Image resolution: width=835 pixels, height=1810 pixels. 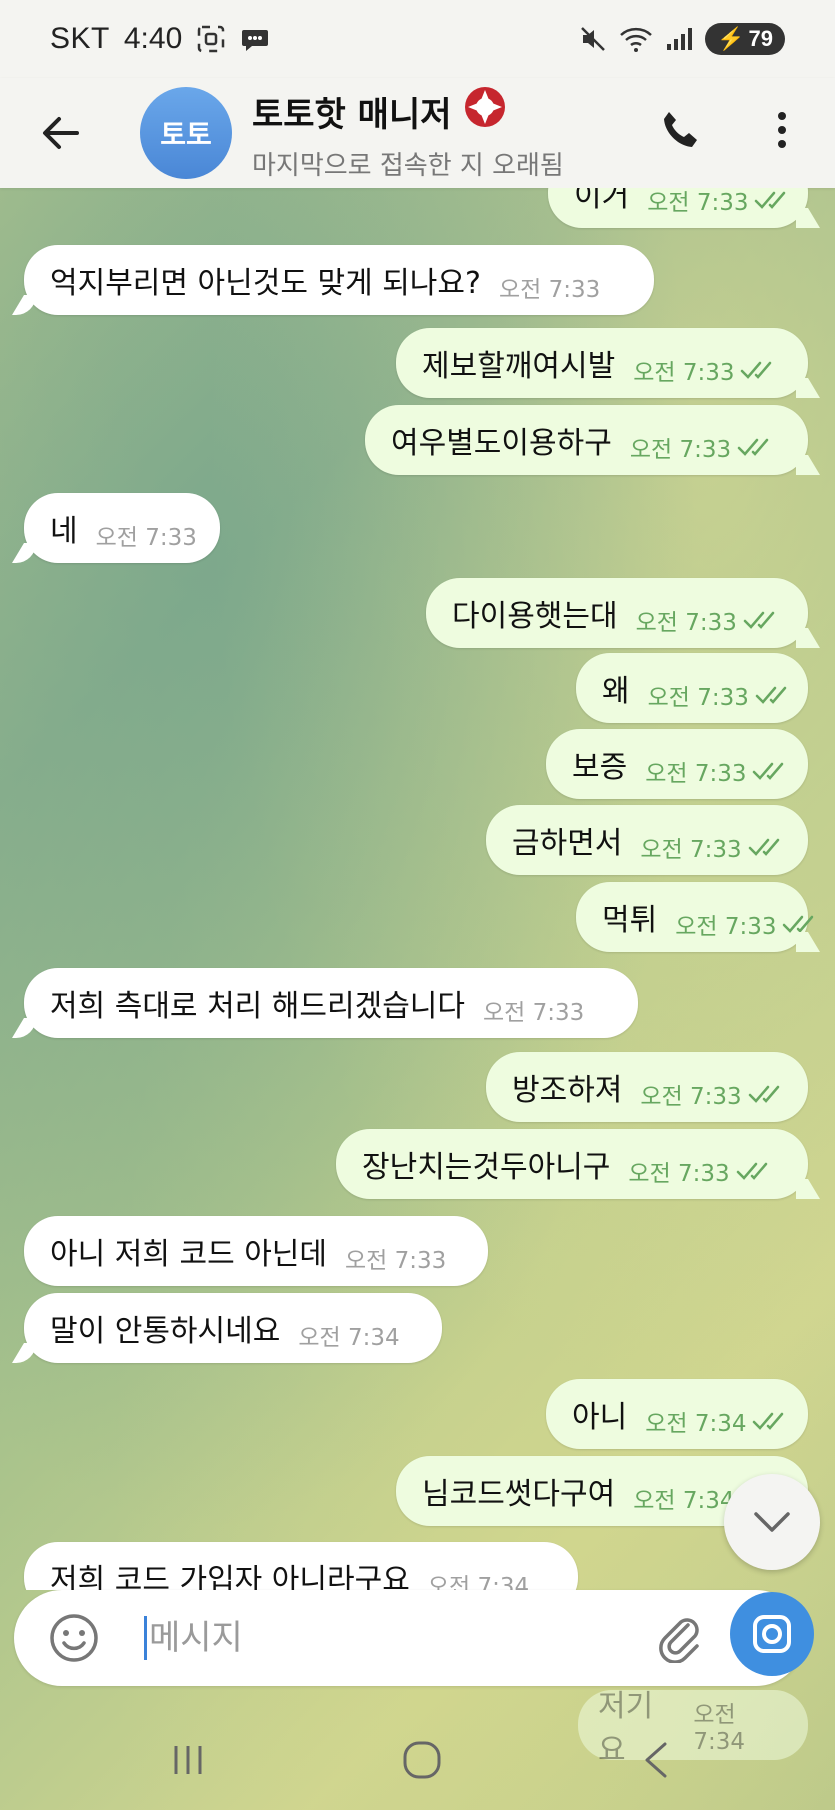 I want to click on status-bar: SKT 4:40 ⚡ 79, so click(x=417, y=39).